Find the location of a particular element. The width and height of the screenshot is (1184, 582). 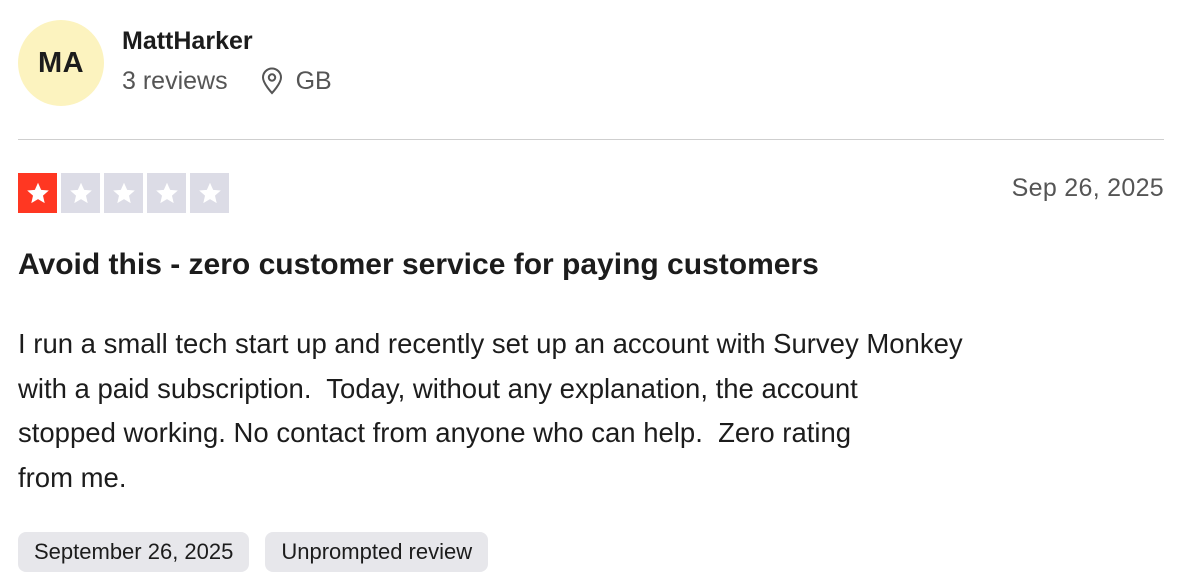

location-pin-icon is located at coordinates (272, 81).